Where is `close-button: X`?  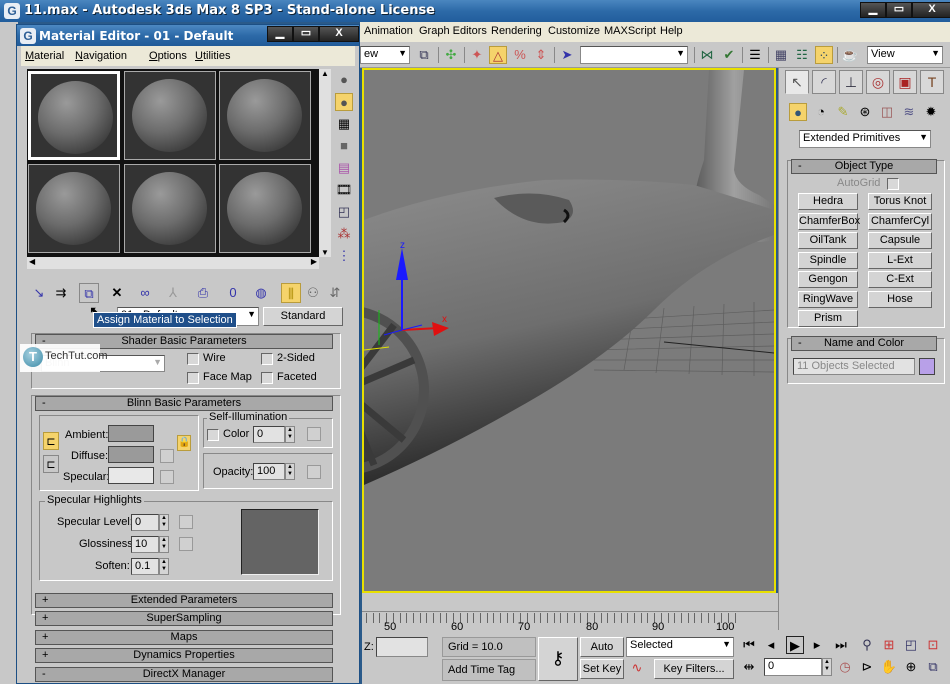
close-button: X is located at coordinates (931, 10).